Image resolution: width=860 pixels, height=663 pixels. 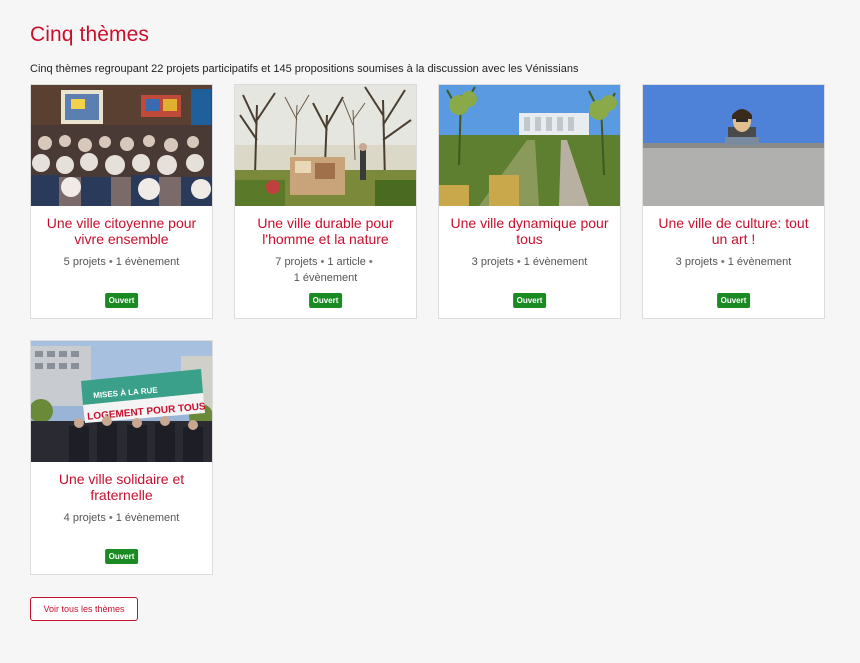 I want to click on section-title: Cinq thèmes, so click(x=89, y=34).